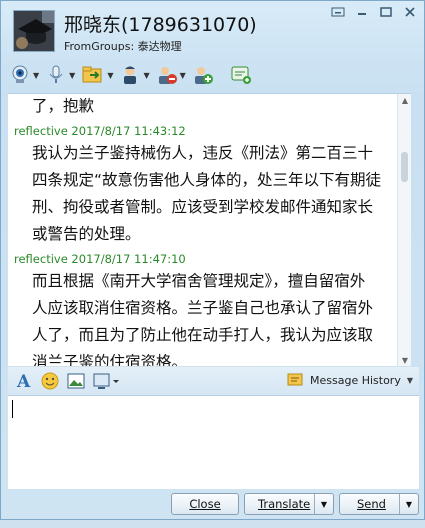  Describe the element at coordinates (386, 12) in the screenshot. I see `maximize-icon` at that location.